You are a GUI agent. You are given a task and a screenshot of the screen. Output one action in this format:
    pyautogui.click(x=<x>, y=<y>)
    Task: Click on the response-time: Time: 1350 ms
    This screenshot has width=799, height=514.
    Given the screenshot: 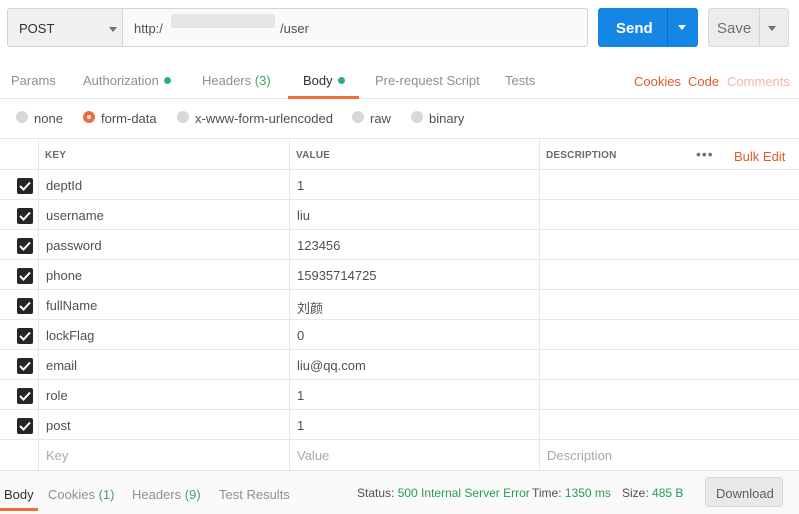 What is the action you would take?
    pyautogui.click(x=571, y=493)
    